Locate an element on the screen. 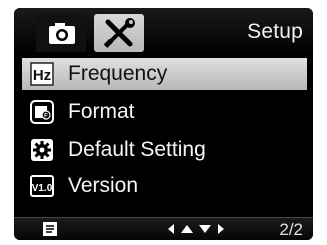 The image size is (327, 245). tab-setup is located at coordinates (119, 33).